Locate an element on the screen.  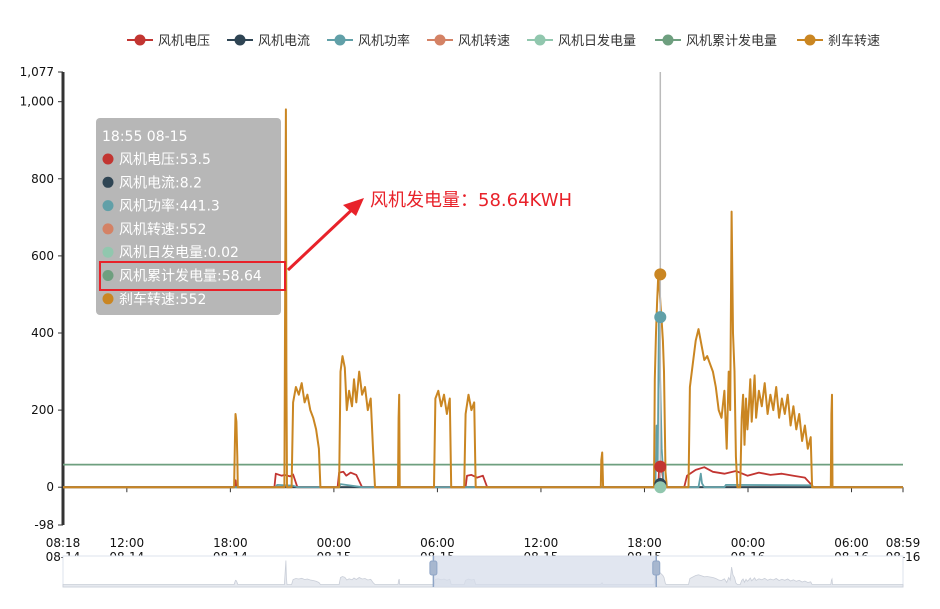
slider-window is located at coordinates (545, 571).